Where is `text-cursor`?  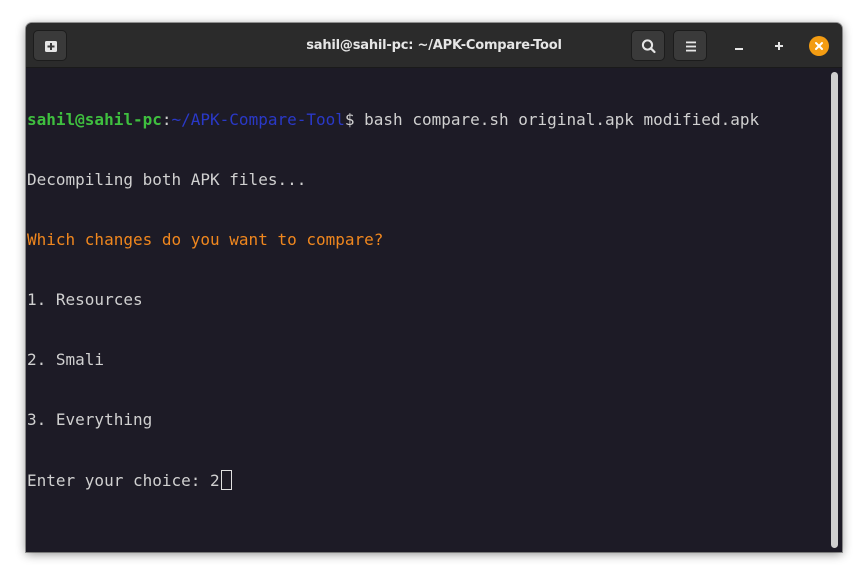
text-cursor is located at coordinates (226, 480).